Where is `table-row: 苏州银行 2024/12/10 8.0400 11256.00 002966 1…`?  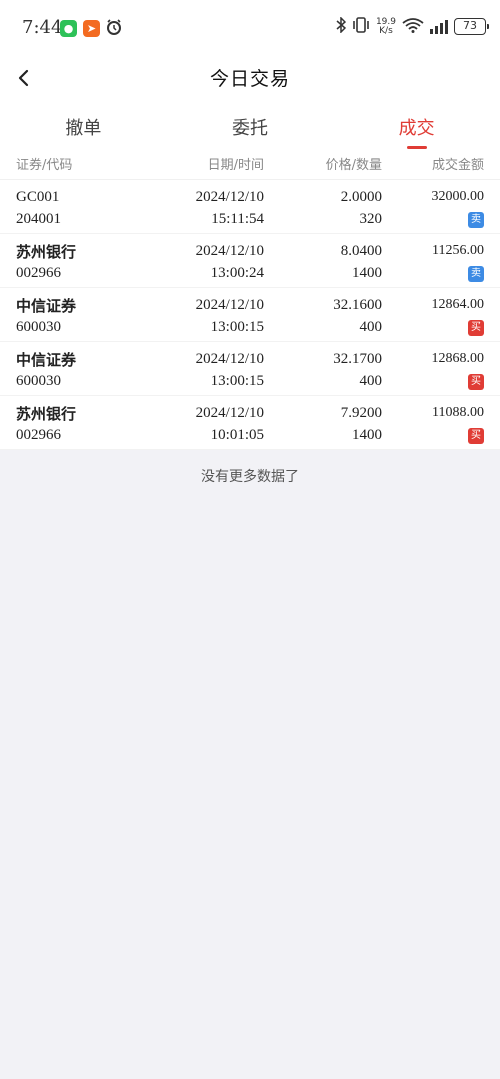
table-row: 苏州银行 2024/12/10 8.0400 11256.00 002966 1… is located at coordinates (250, 261).